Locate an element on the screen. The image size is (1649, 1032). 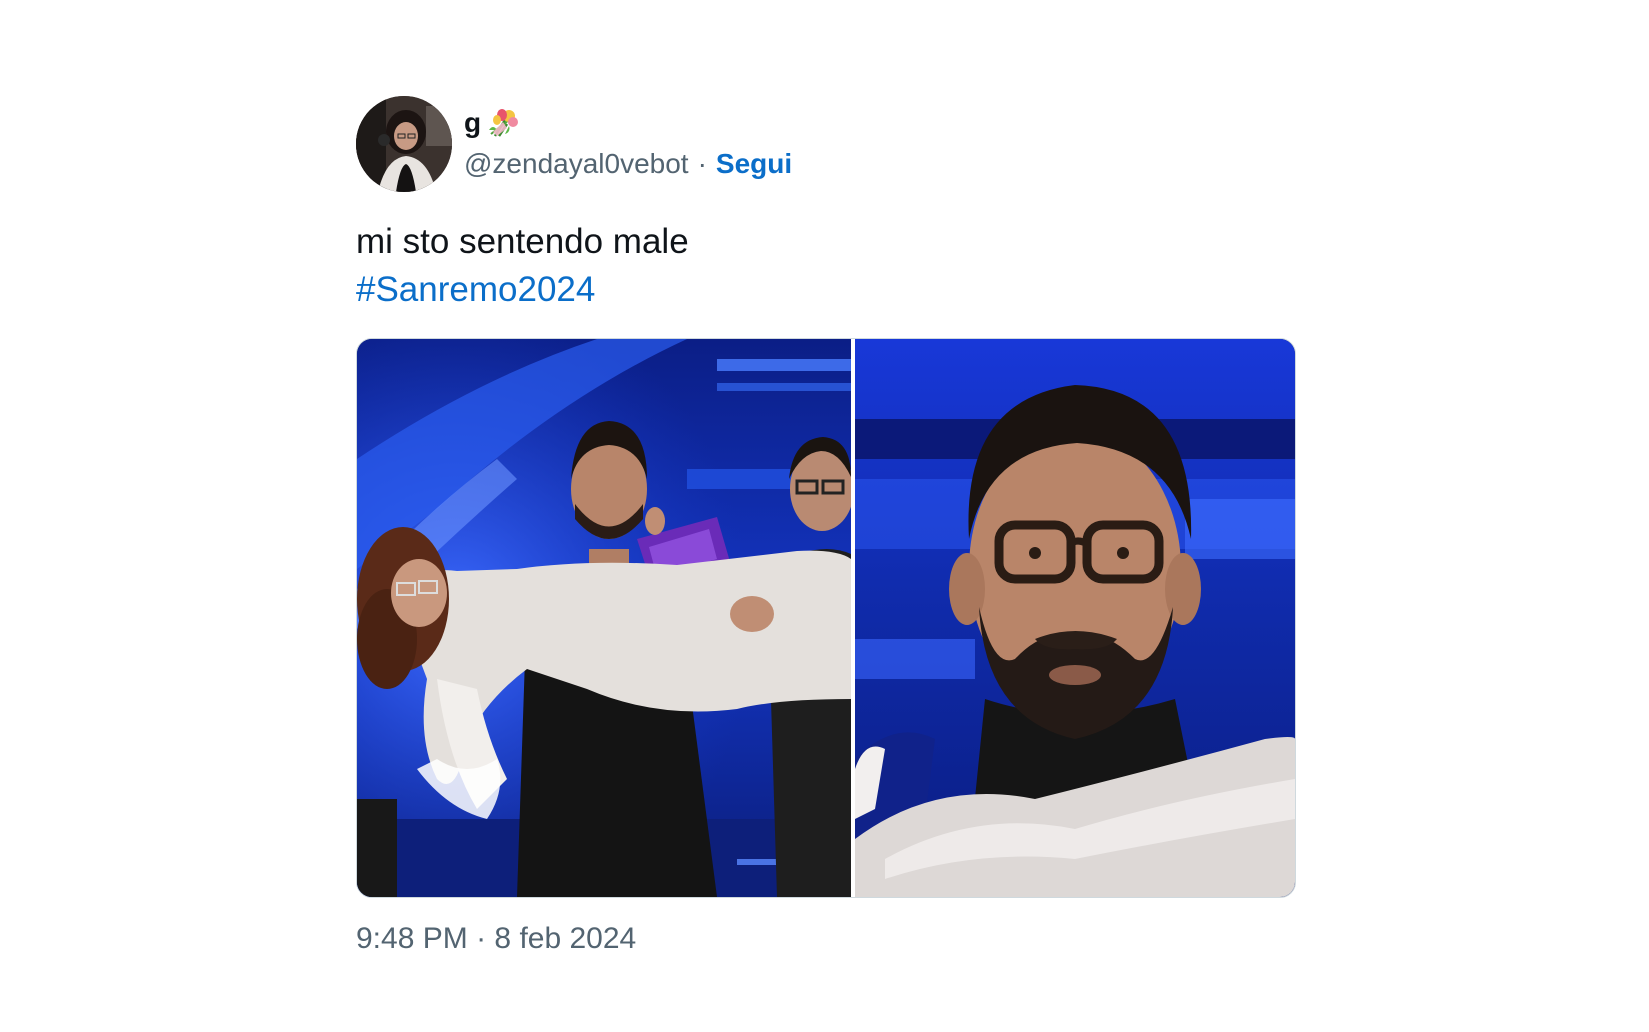
avatar is located at coordinates (404, 144).